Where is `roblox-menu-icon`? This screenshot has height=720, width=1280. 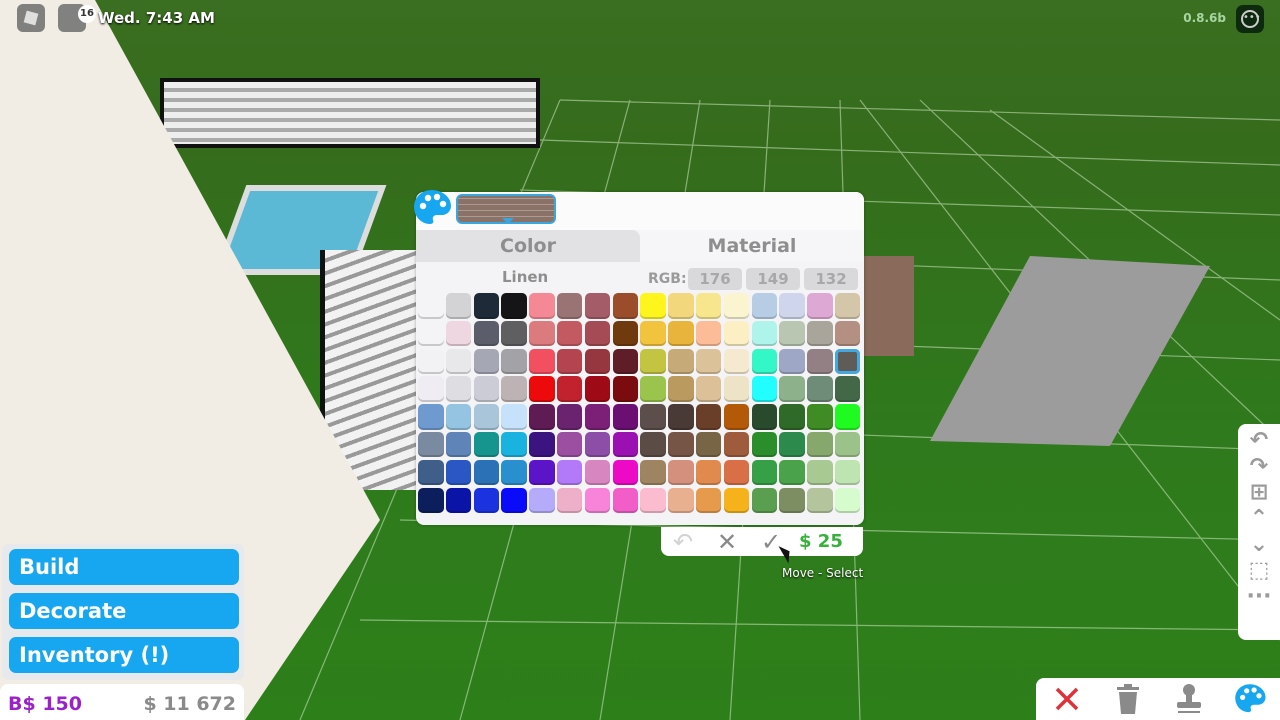
roblox-menu-icon is located at coordinates (31, 18).